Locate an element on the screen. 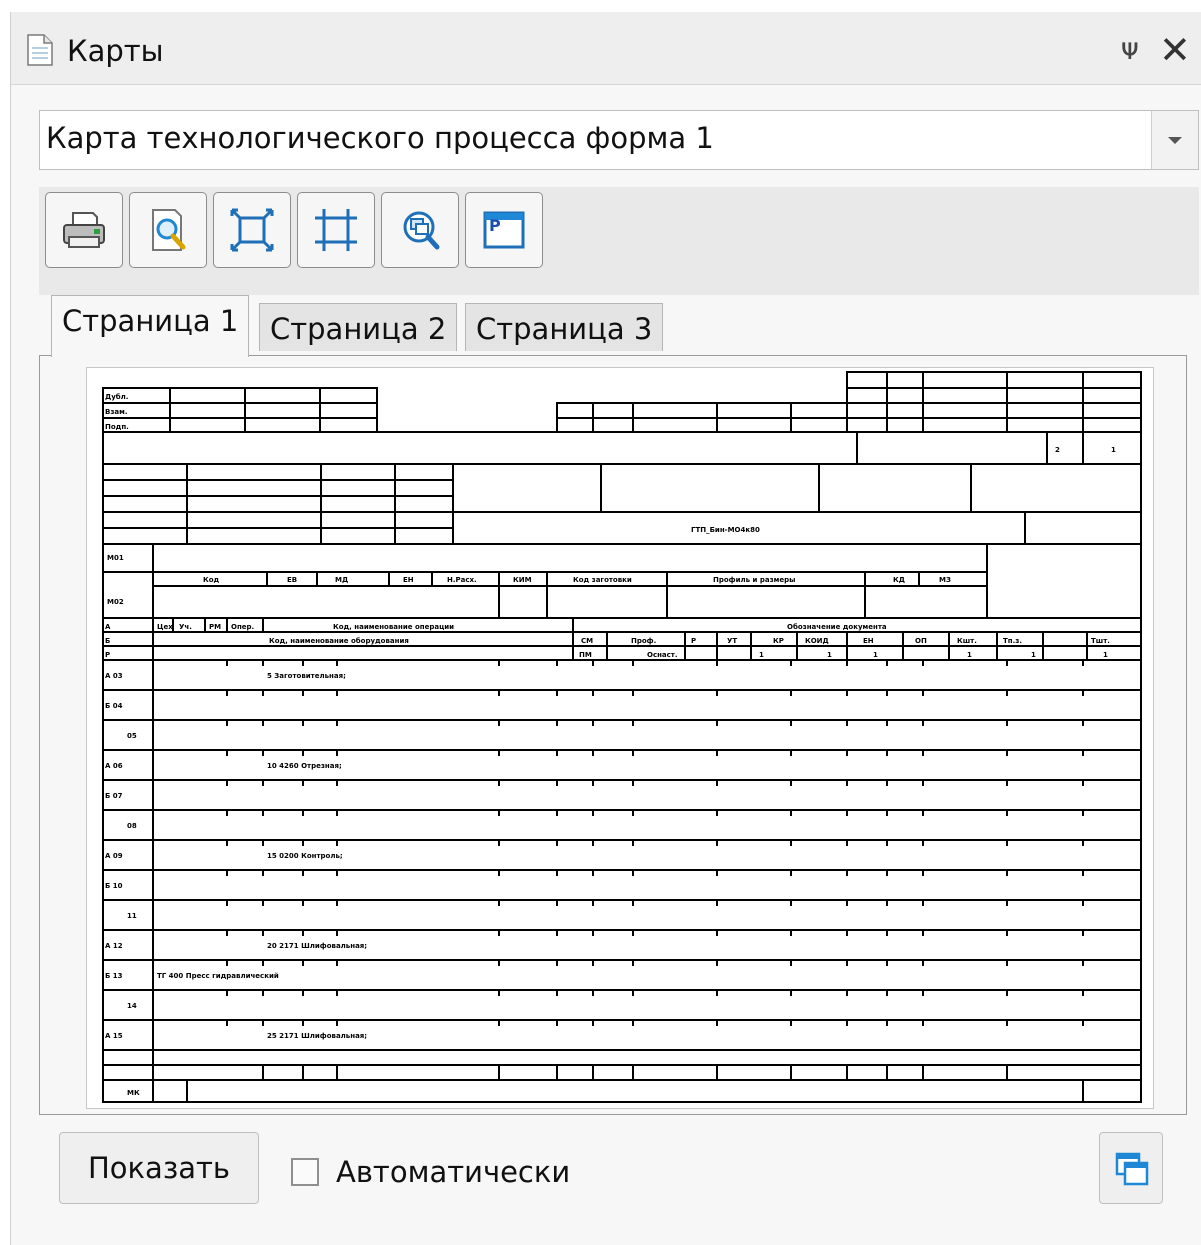 This screenshot has height=1245, width=1201. op-row-text: 25 2171 Шлифовальная; is located at coordinates (317, 1036).